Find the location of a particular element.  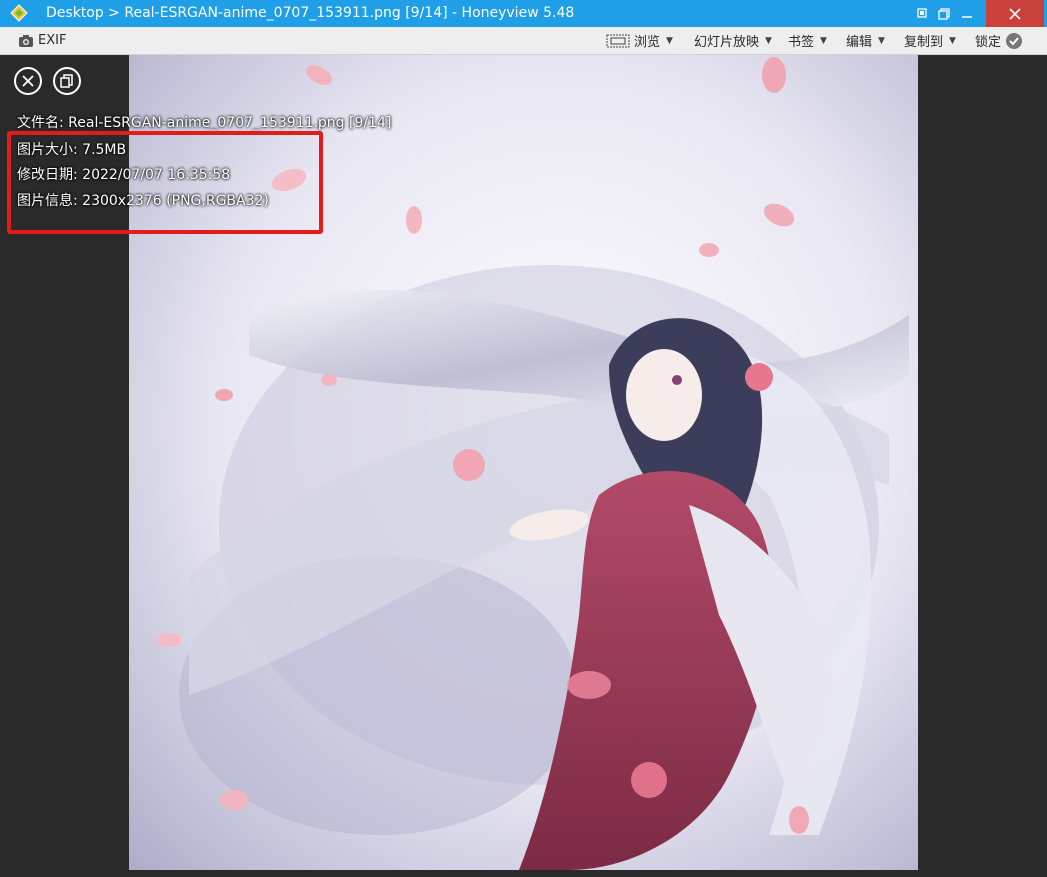

camera-icon is located at coordinates (26, 40).